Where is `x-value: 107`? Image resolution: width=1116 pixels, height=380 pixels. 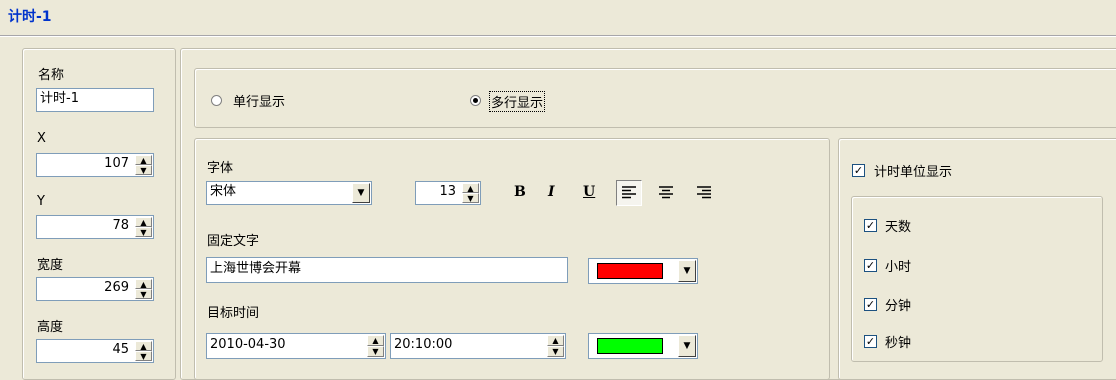 x-value: 107 is located at coordinates (116, 163).